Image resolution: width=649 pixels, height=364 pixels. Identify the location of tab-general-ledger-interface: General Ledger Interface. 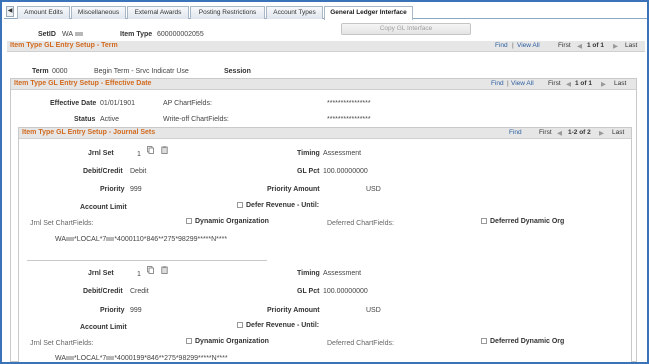
(368, 13).